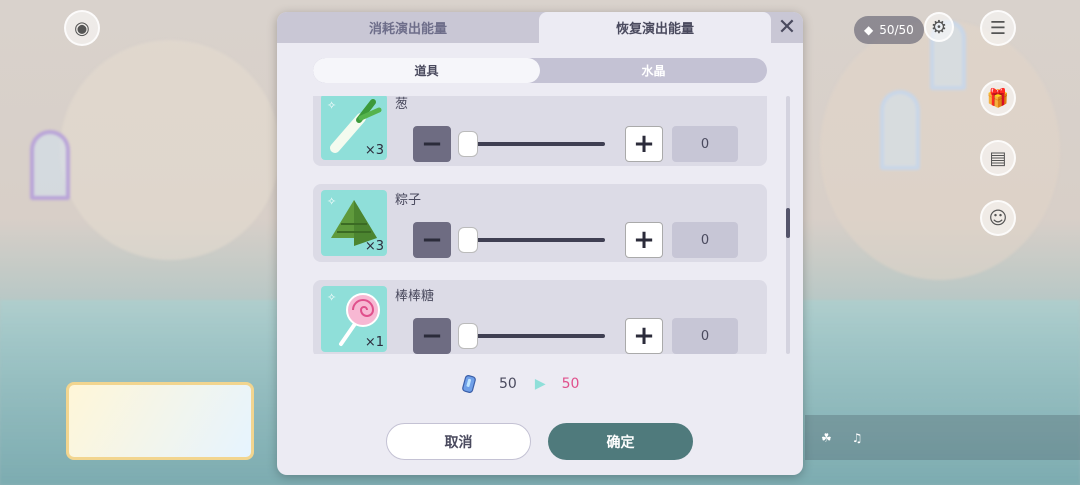 Image resolution: width=1080 pixels, height=485 pixels. I want to click on list-scrollbar, so click(788, 225).